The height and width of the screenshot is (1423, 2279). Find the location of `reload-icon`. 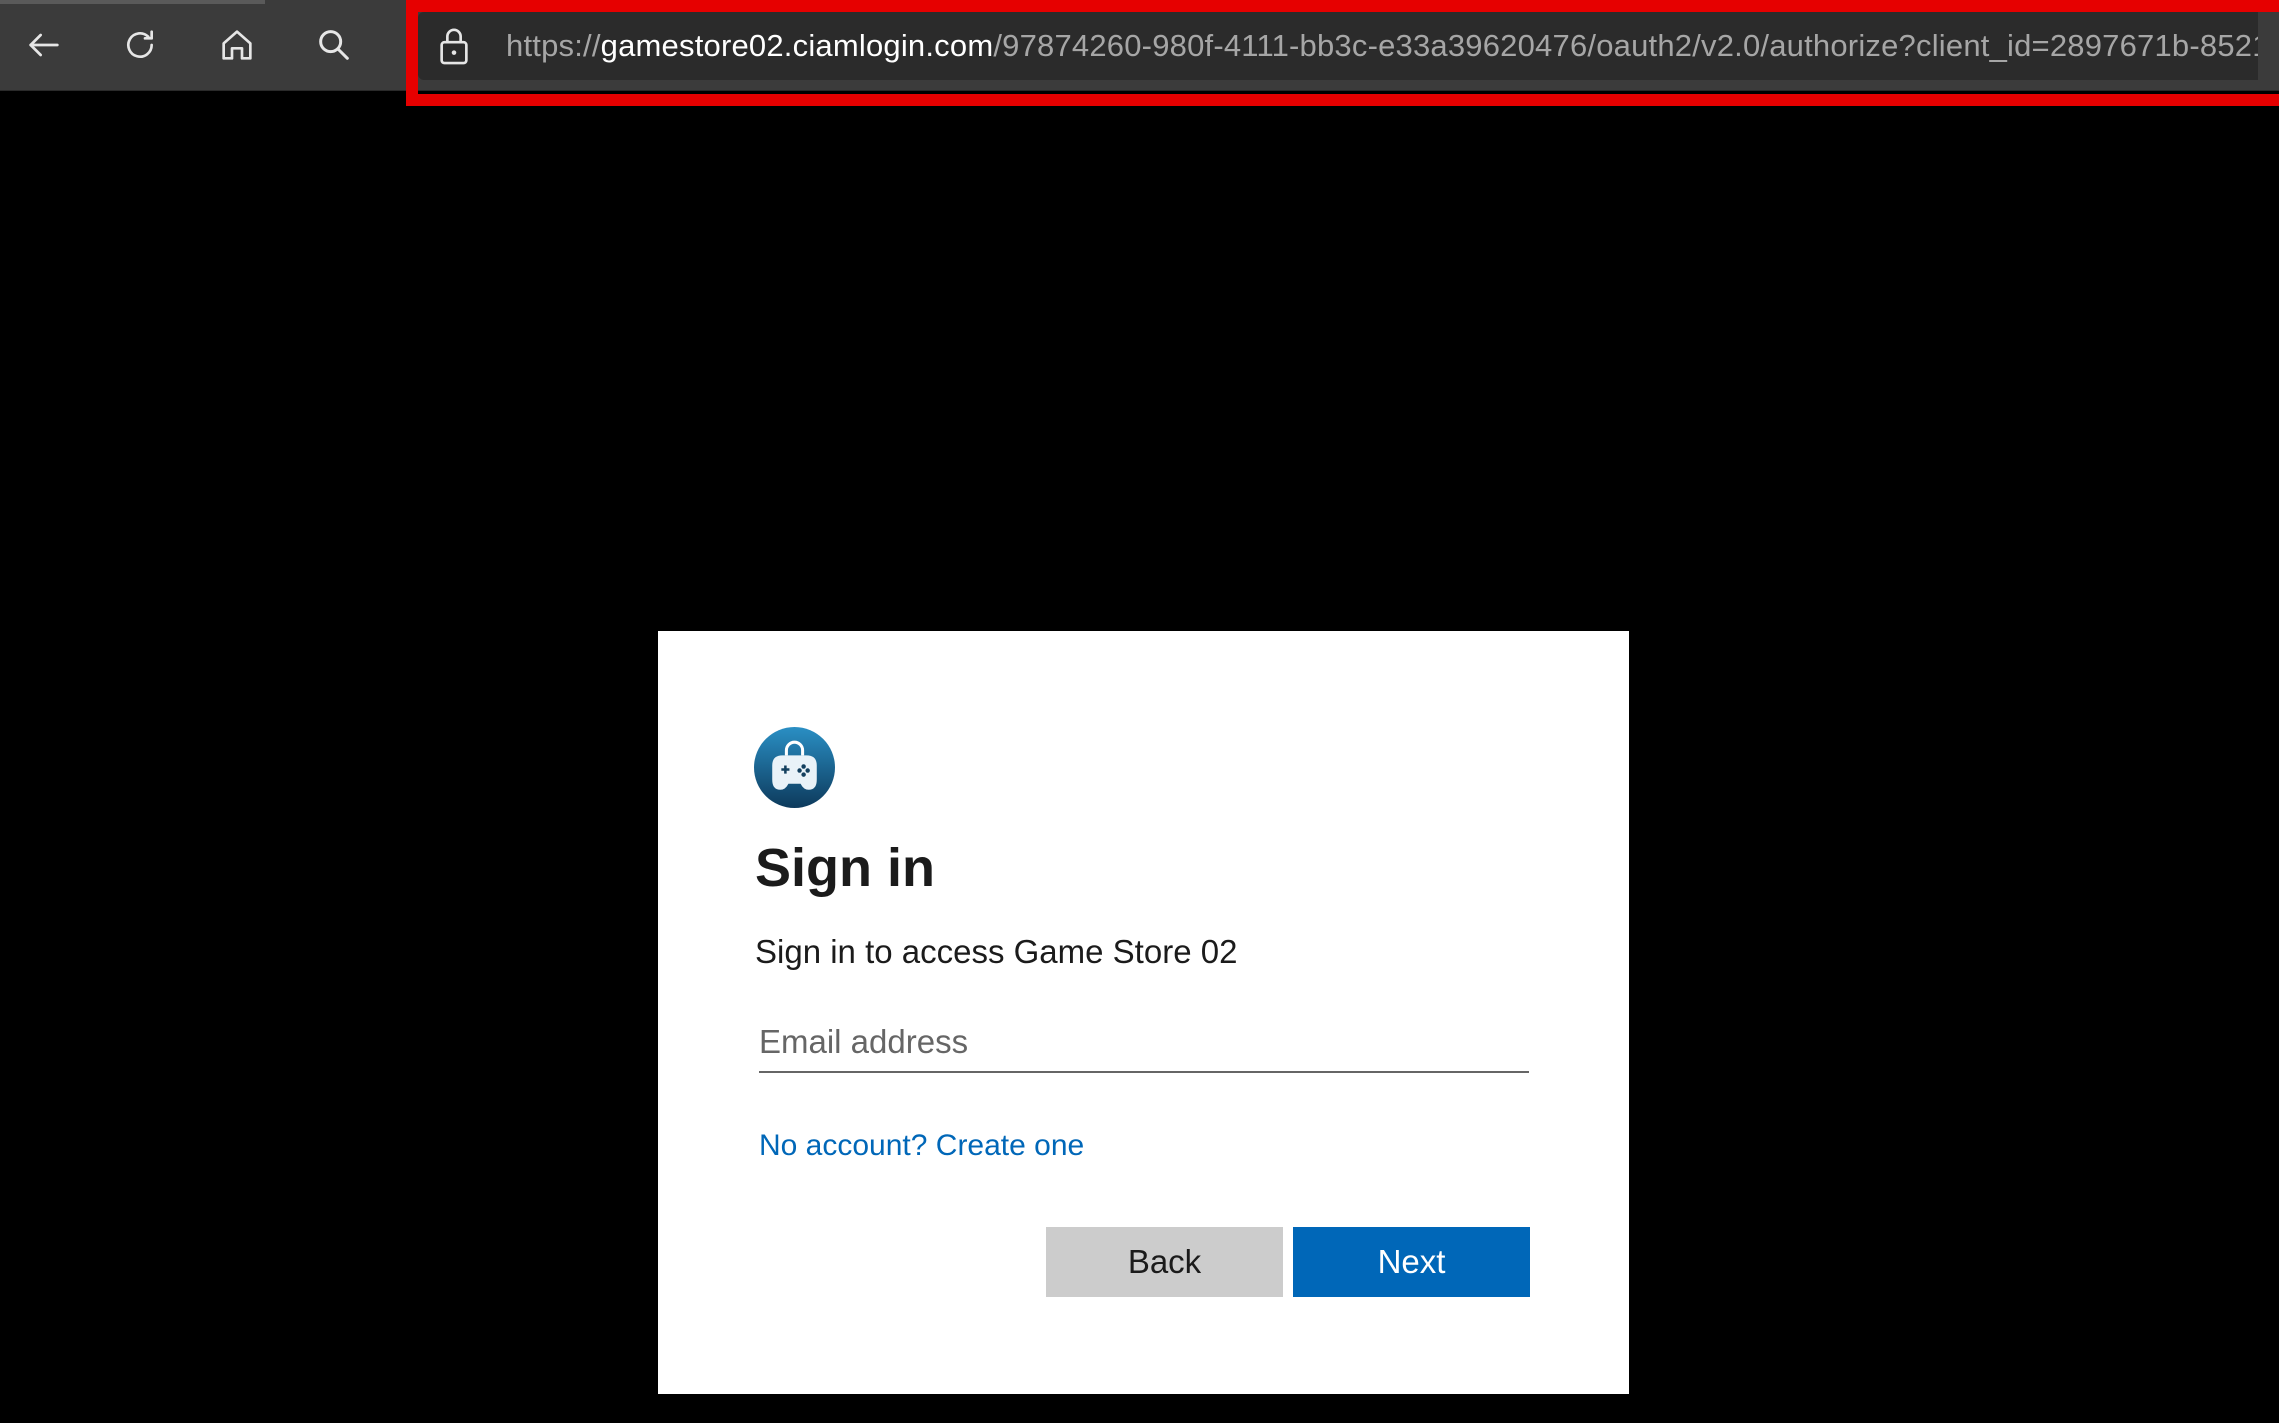

reload-icon is located at coordinates (140, 44).